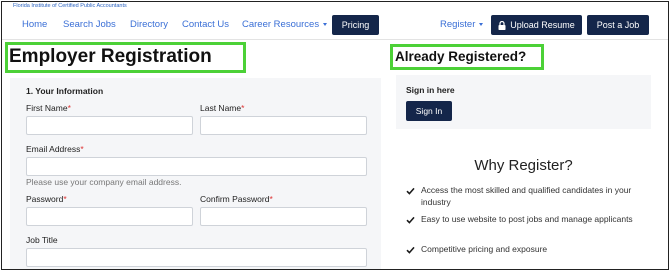 The image size is (670, 271). What do you see at coordinates (109, 125) in the screenshot?
I see `first-name-field` at bounding box center [109, 125].